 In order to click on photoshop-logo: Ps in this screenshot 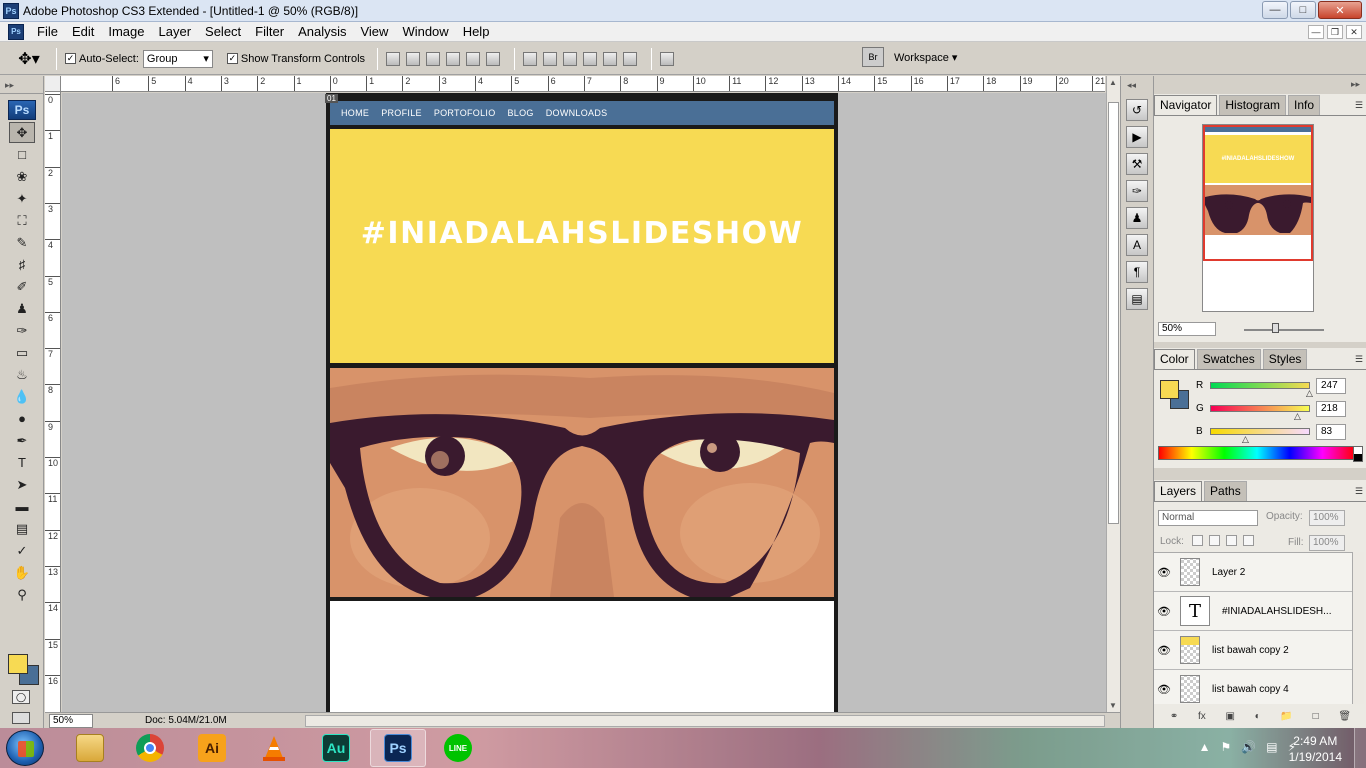, I will do `click(22, 110)`.